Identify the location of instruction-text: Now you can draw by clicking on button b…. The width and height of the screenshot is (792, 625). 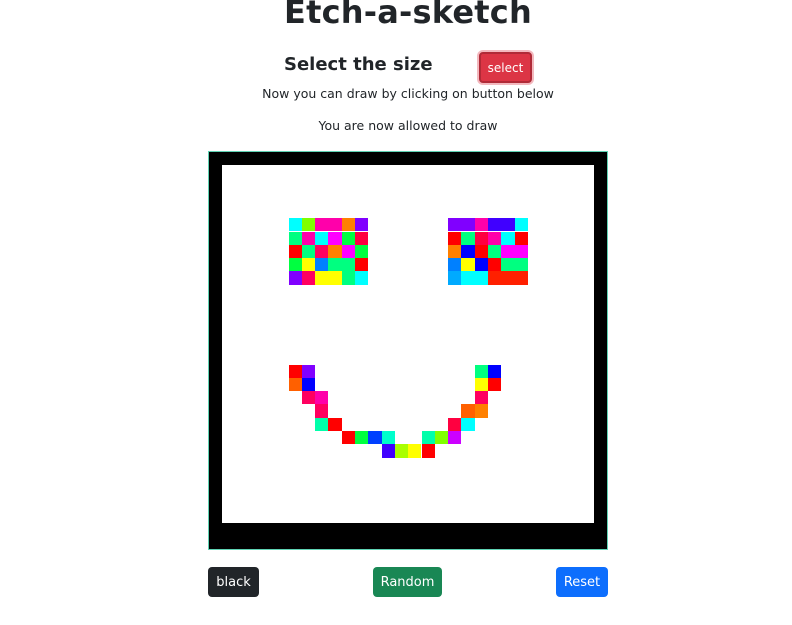
(408, 93).